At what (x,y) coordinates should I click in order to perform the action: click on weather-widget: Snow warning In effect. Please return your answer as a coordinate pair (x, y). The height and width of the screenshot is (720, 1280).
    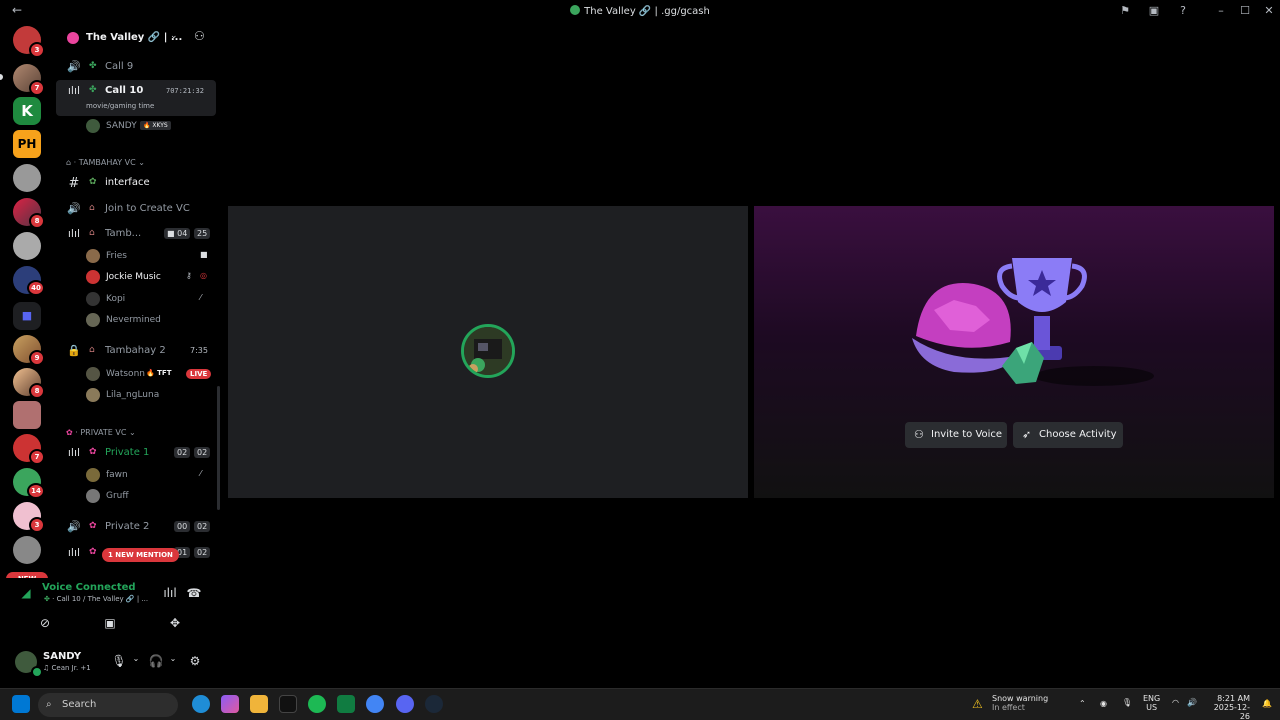
    Looking at the image, I should click on (1020, 703).